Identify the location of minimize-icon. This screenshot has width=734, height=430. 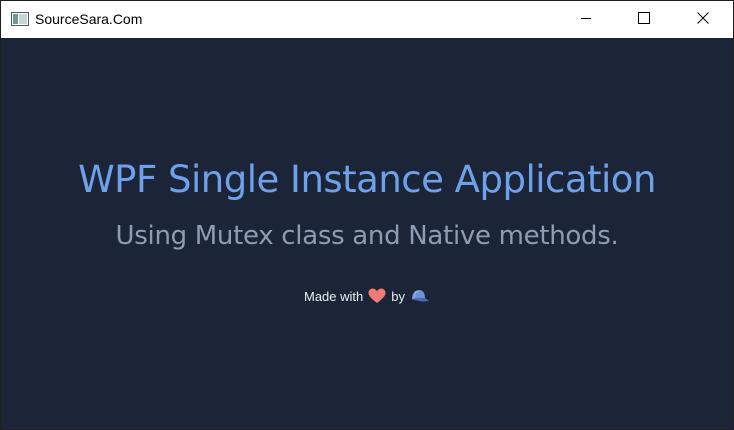
(586, 20).